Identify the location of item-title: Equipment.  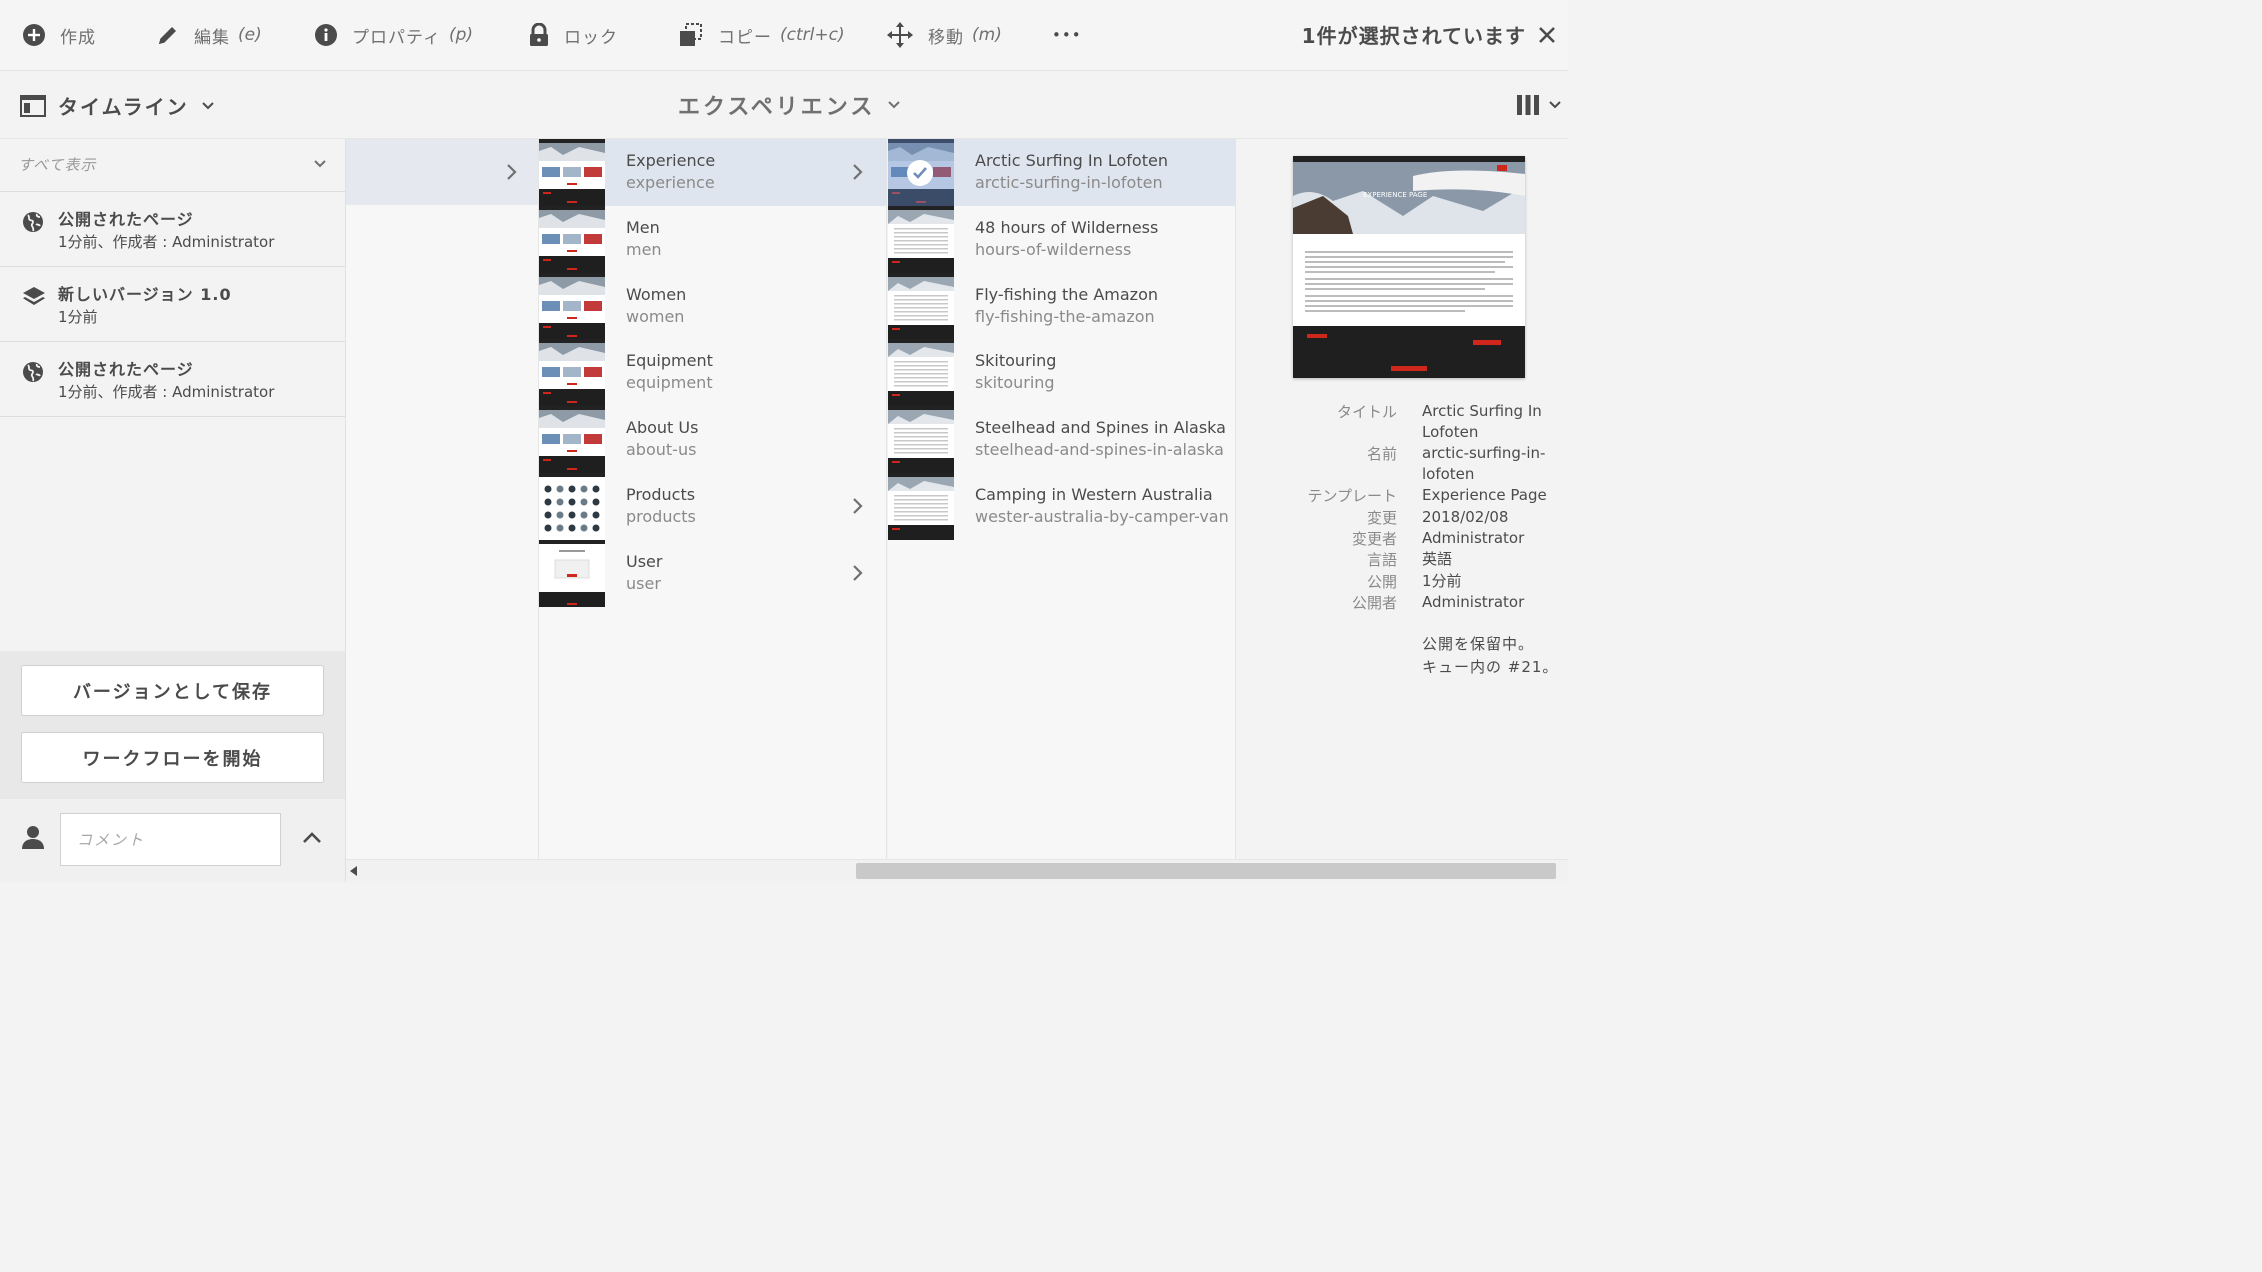
(669, 361).